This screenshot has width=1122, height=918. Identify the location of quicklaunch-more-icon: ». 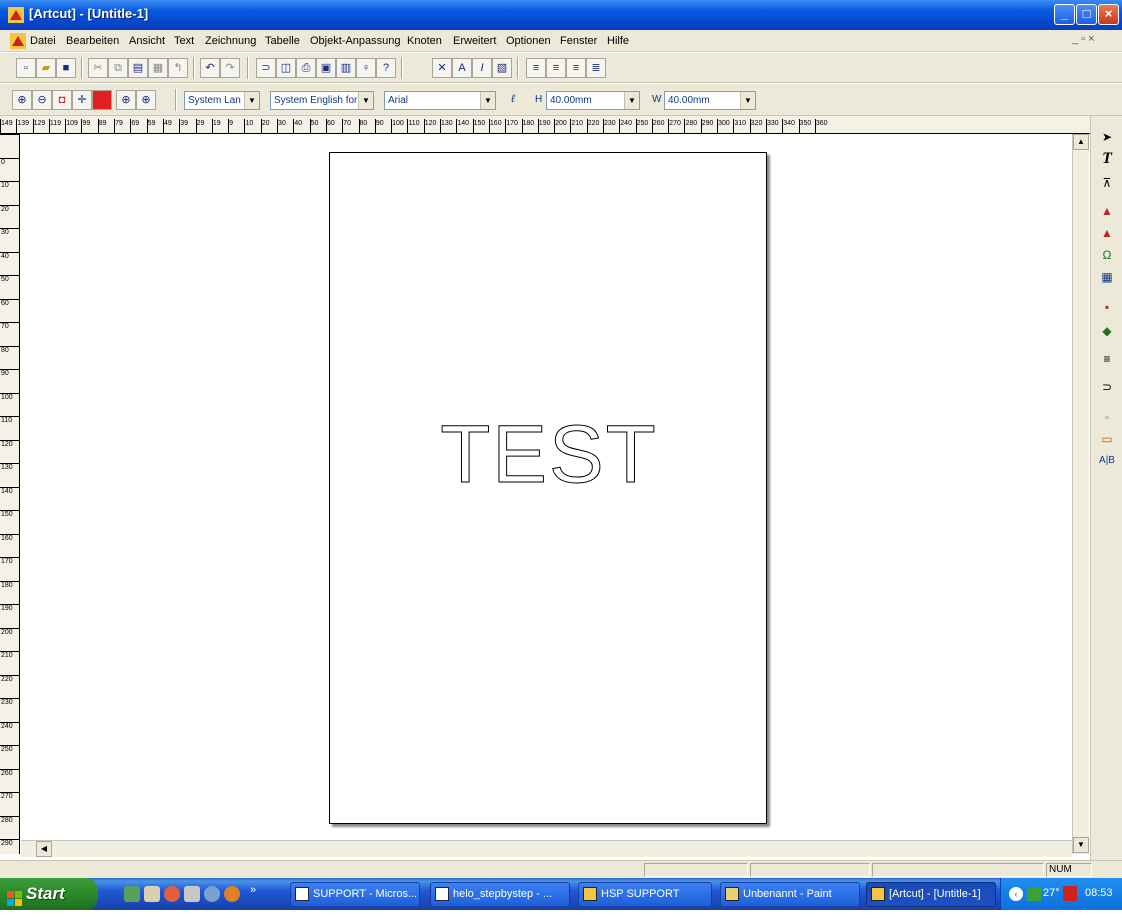
(253, 890).